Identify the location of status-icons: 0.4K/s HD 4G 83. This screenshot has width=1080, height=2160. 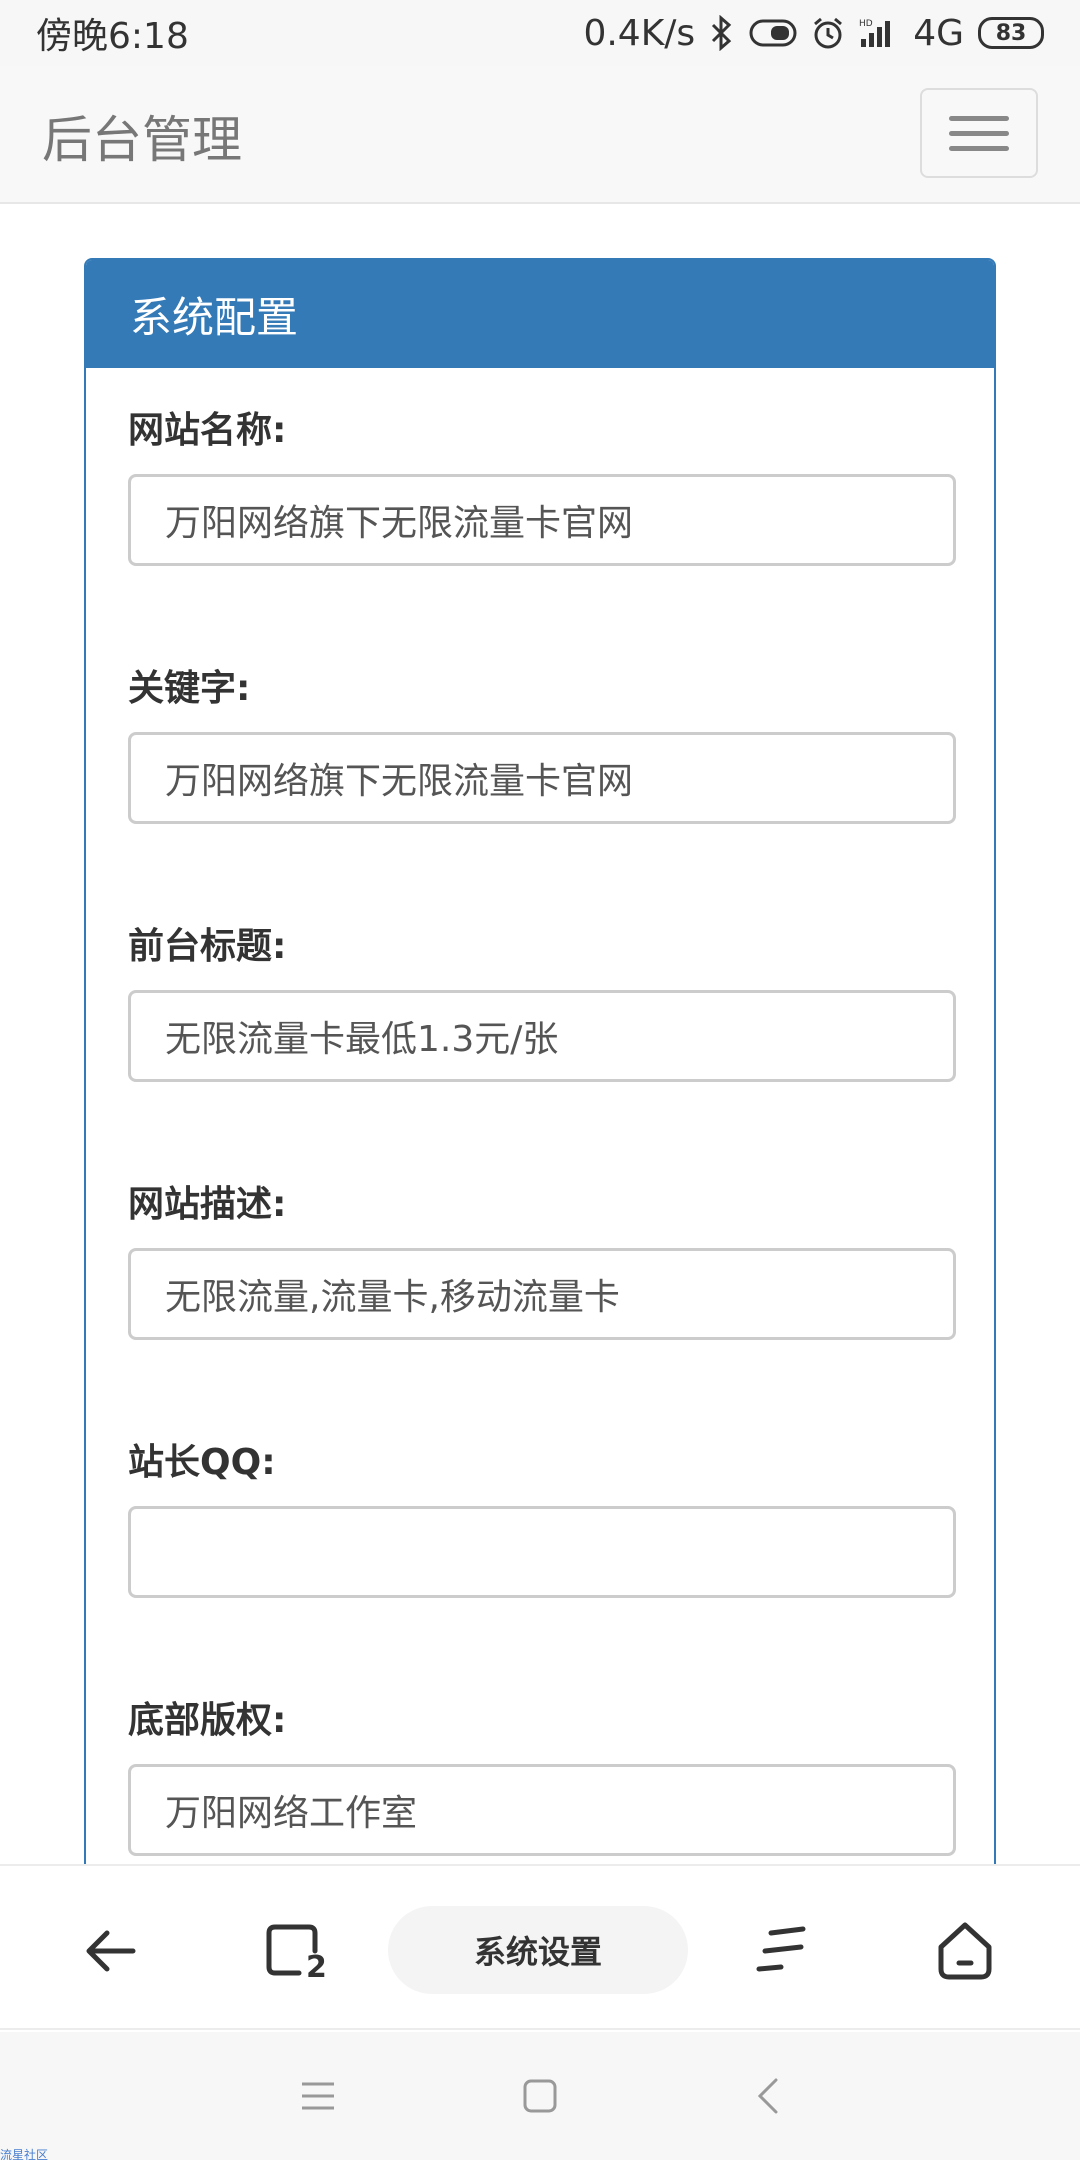
(813, 33).